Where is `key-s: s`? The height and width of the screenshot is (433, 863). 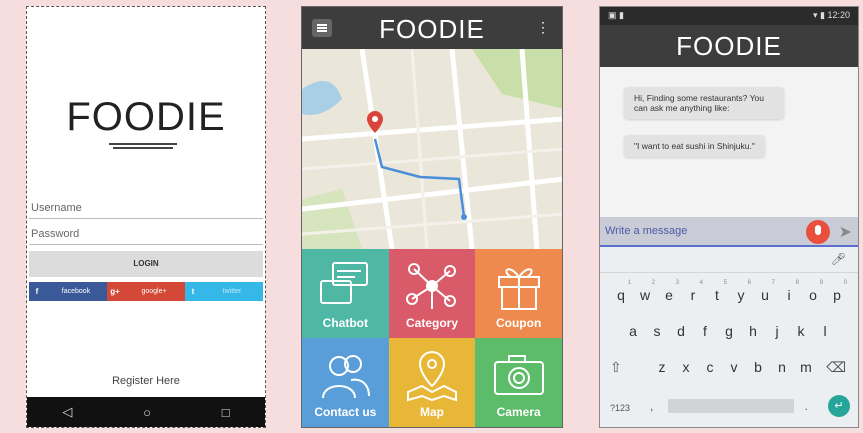
key-s: s is located at coordinates (657, 331).